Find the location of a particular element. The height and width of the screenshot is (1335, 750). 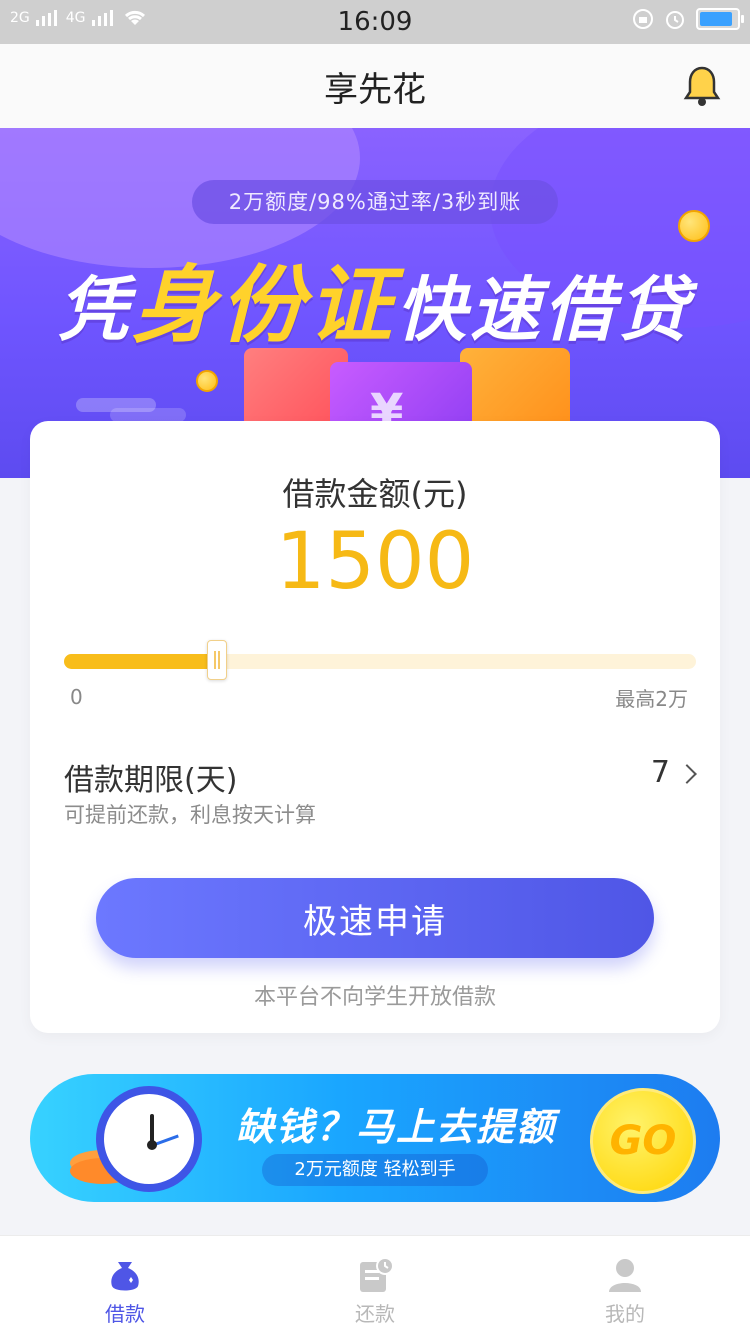

coin-icon-small is located at coordinates (207, 381).